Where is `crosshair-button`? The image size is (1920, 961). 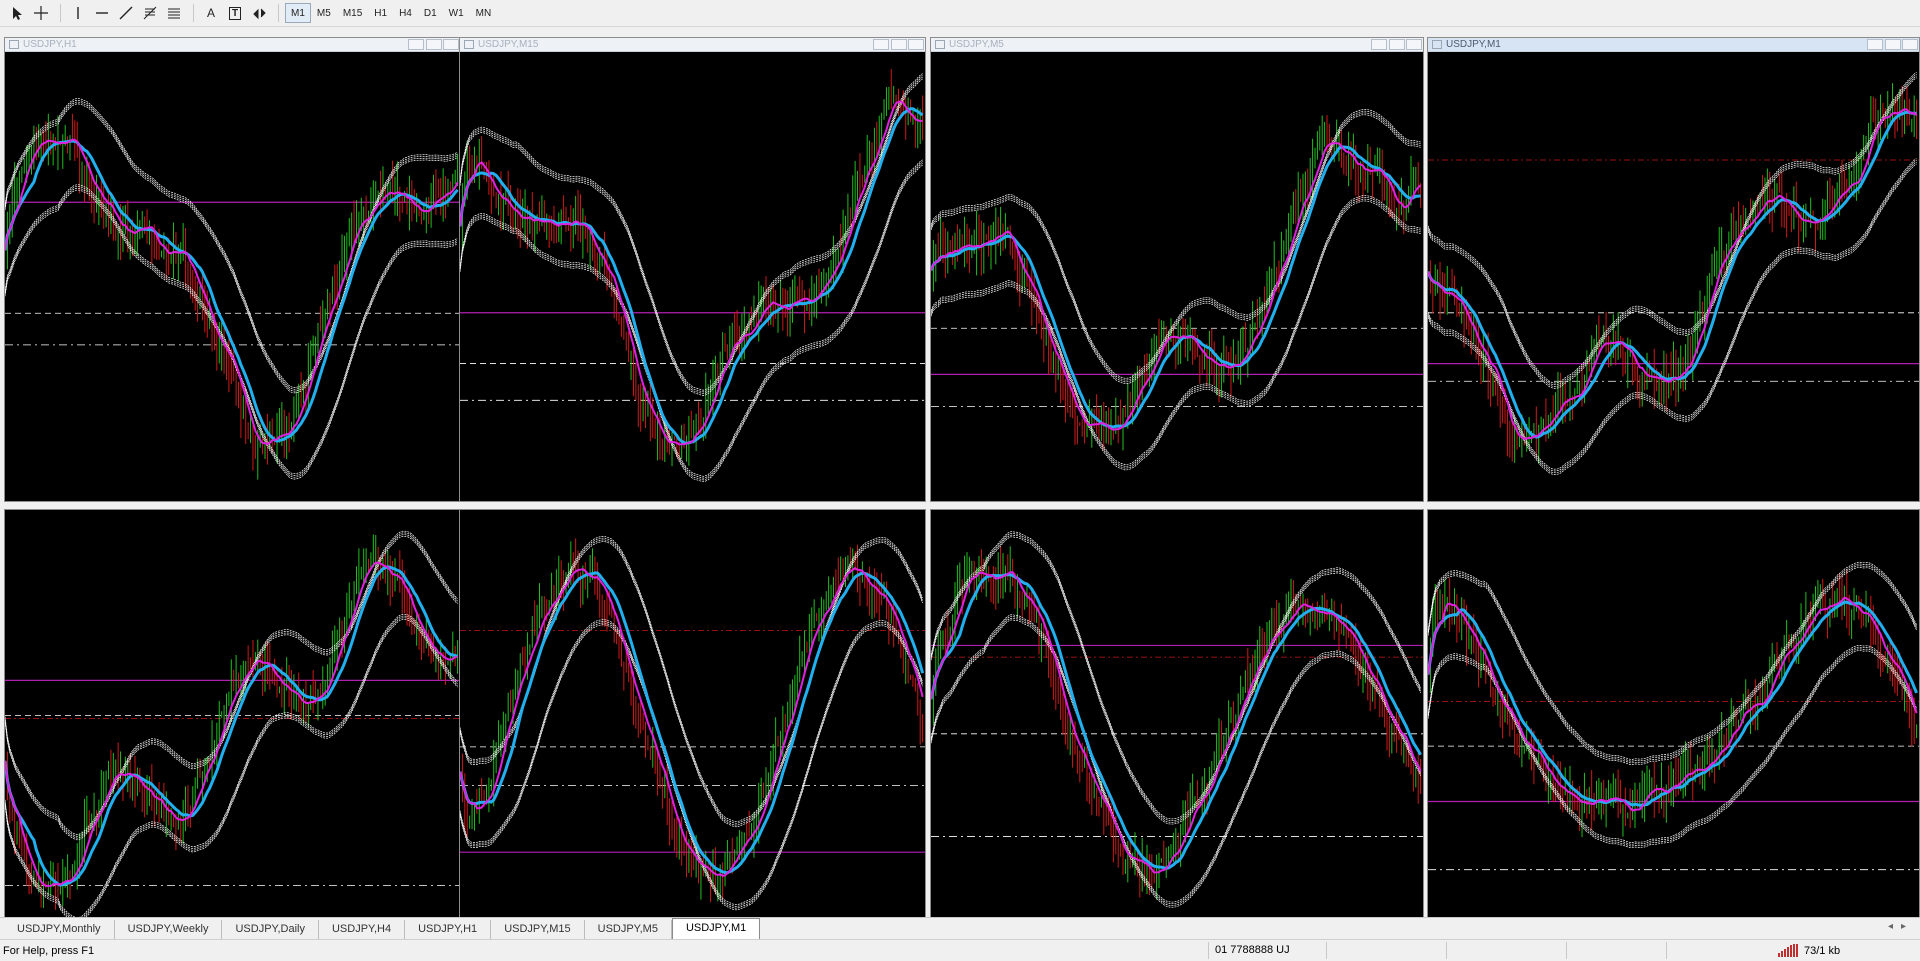 crosshair-button is located at coordinates (41, 13).